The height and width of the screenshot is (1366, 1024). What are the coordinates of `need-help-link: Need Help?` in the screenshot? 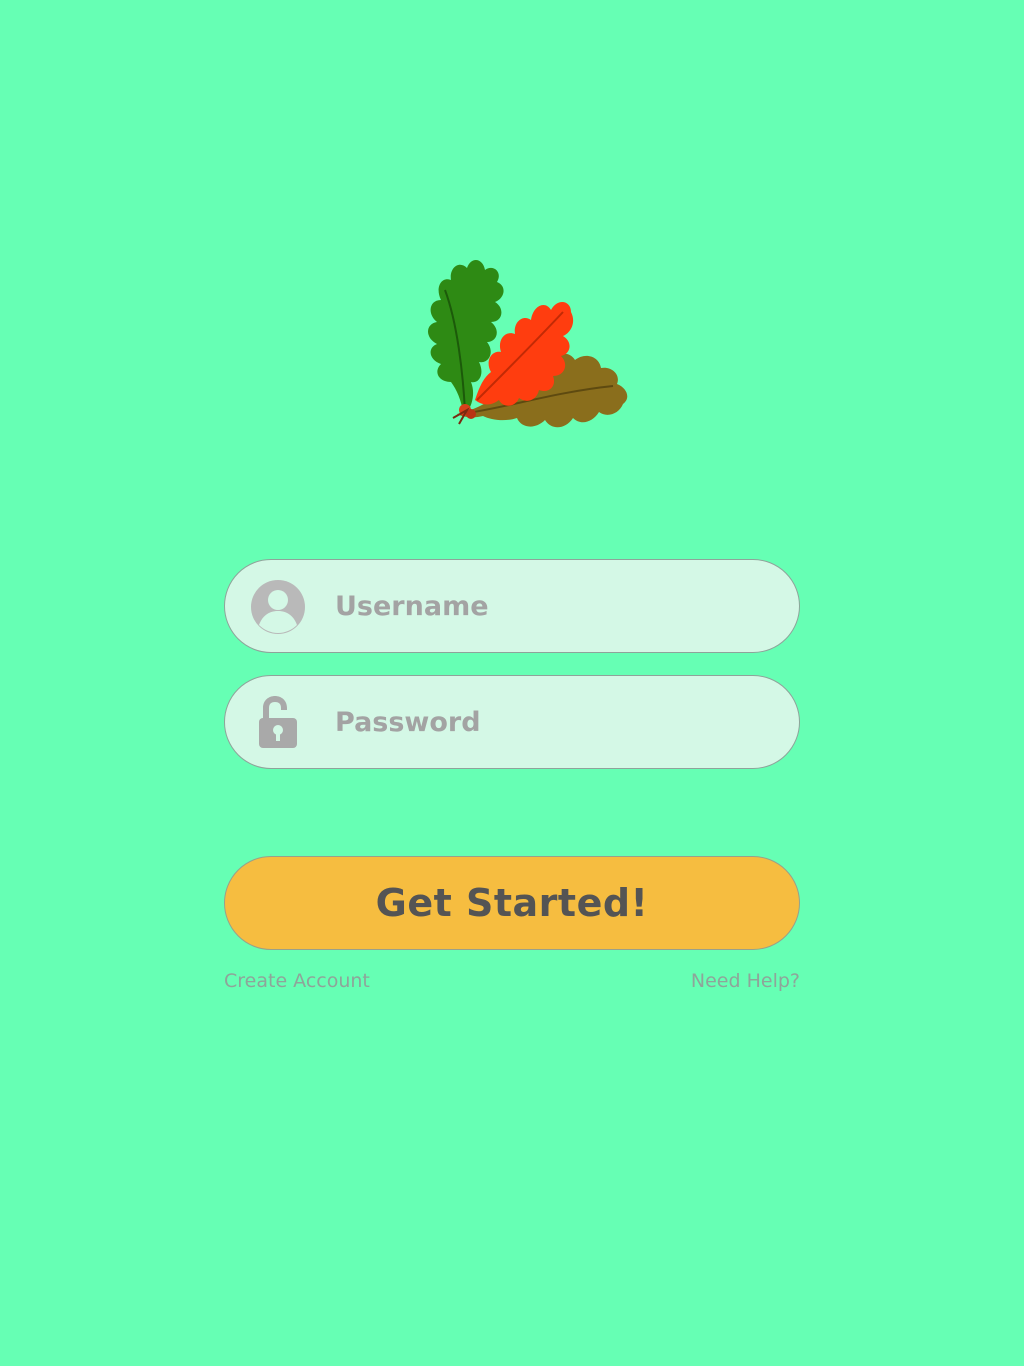 It's located at (745, 981).